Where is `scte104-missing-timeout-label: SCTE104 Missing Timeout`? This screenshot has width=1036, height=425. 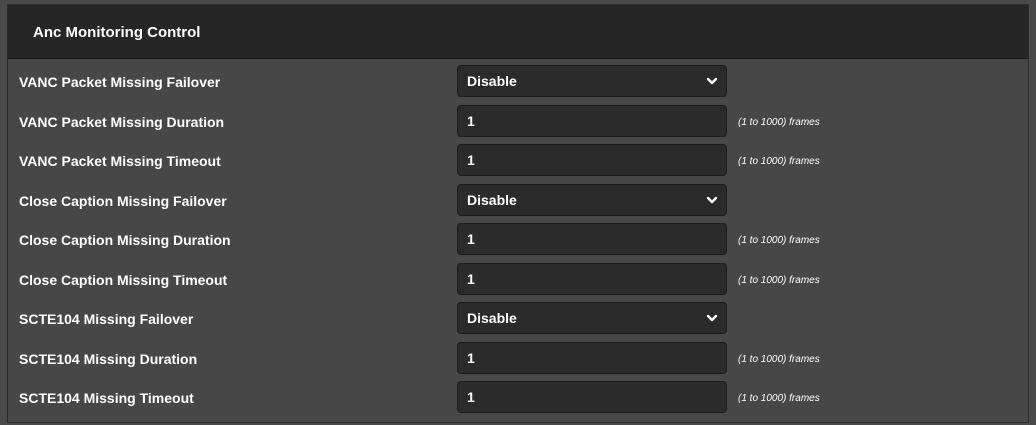
scte104-missing-timeout-label: SCTE104 Missing Timeout is located at coordinates (106, 398).